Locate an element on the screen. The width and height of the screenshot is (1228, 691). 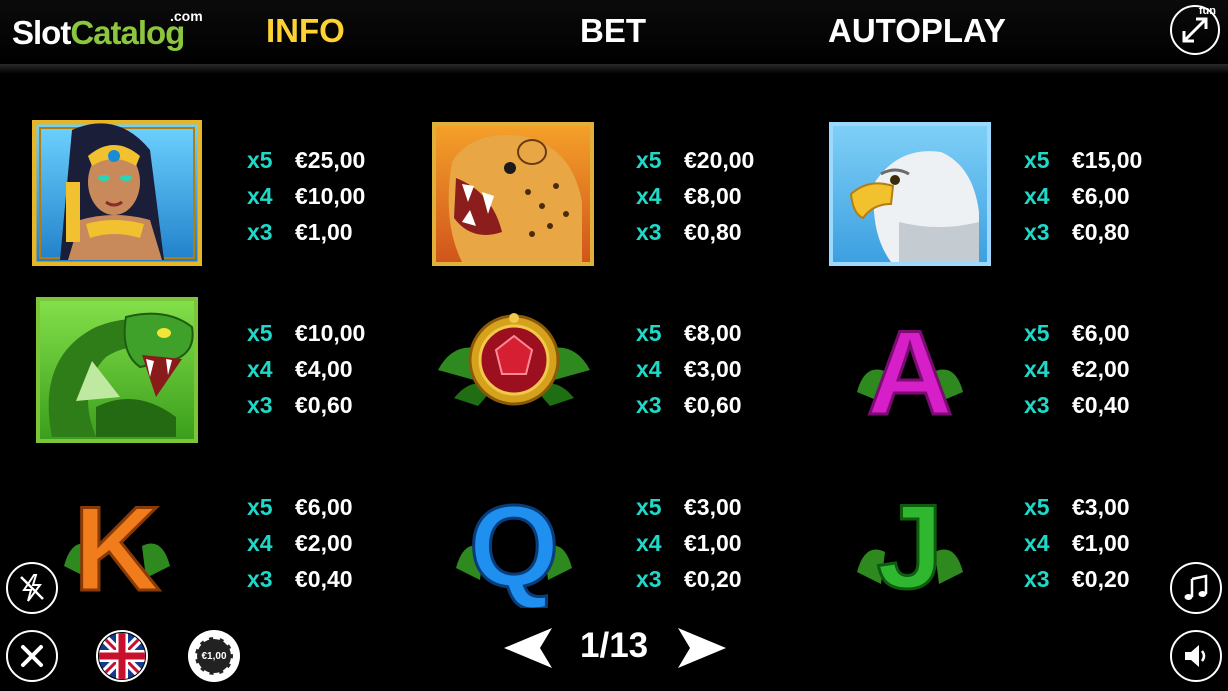
next-arrow-icon is located at coordinates (702, 648).